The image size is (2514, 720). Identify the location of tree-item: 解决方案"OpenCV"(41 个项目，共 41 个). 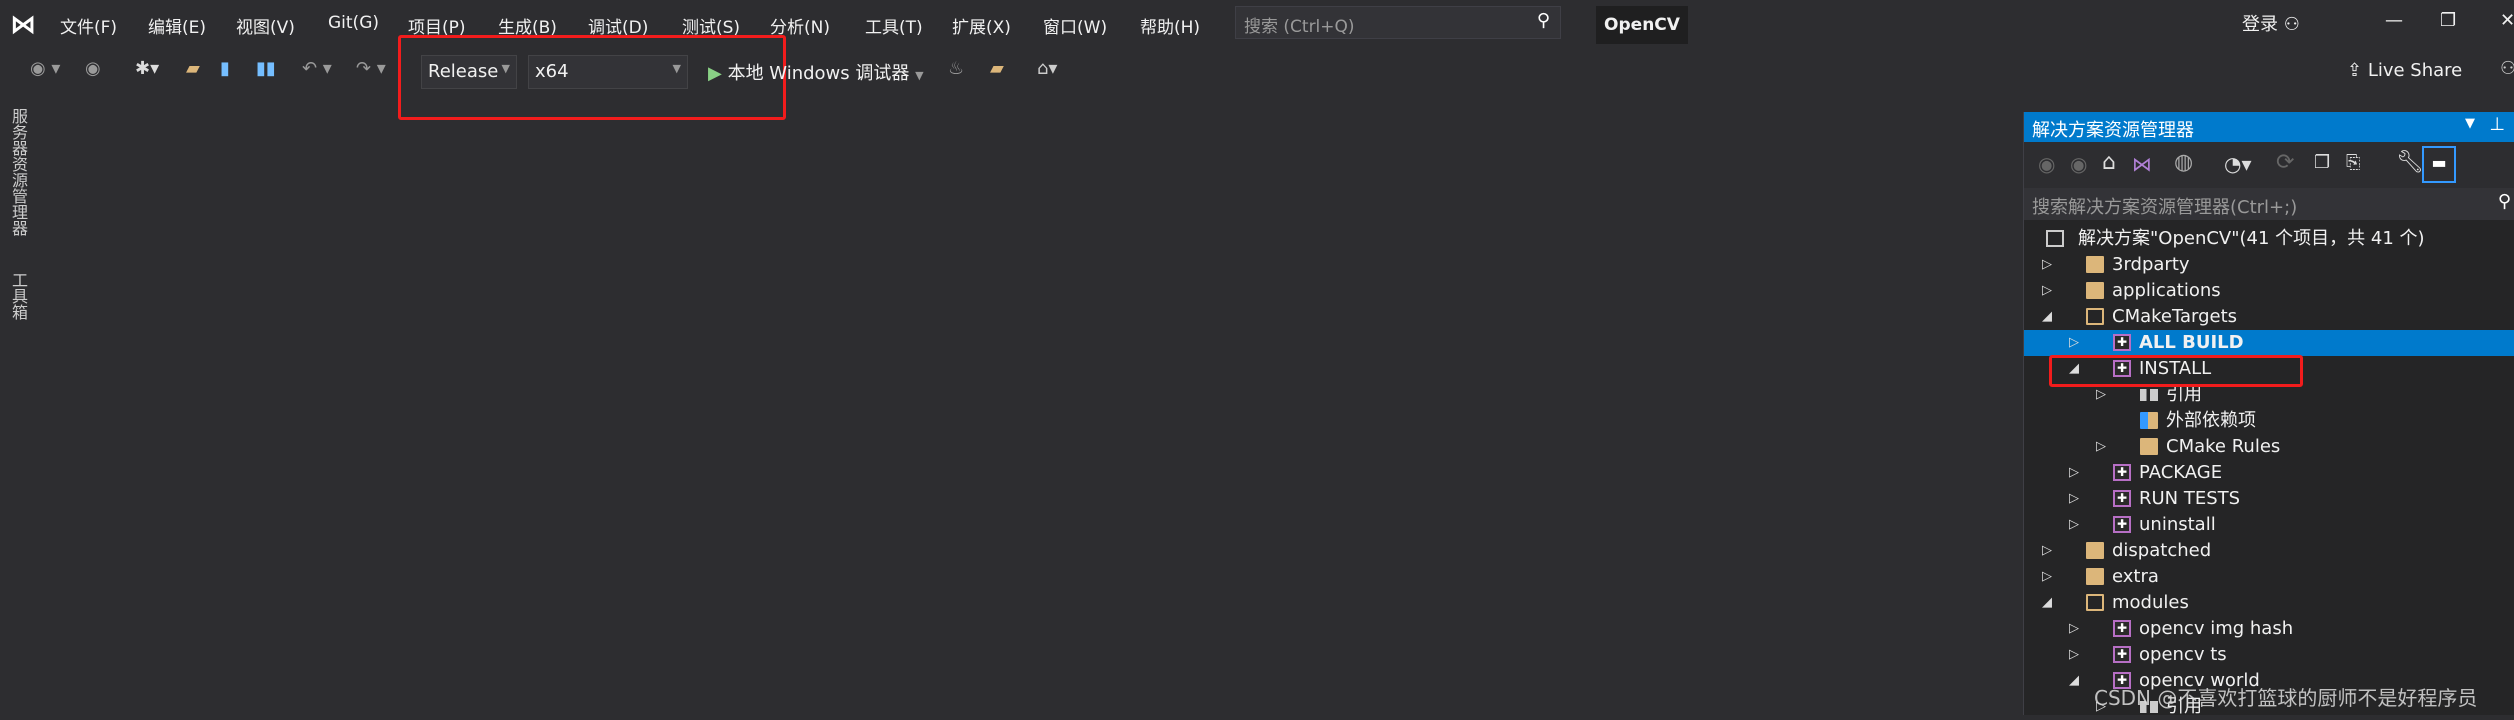
(2269, 239).